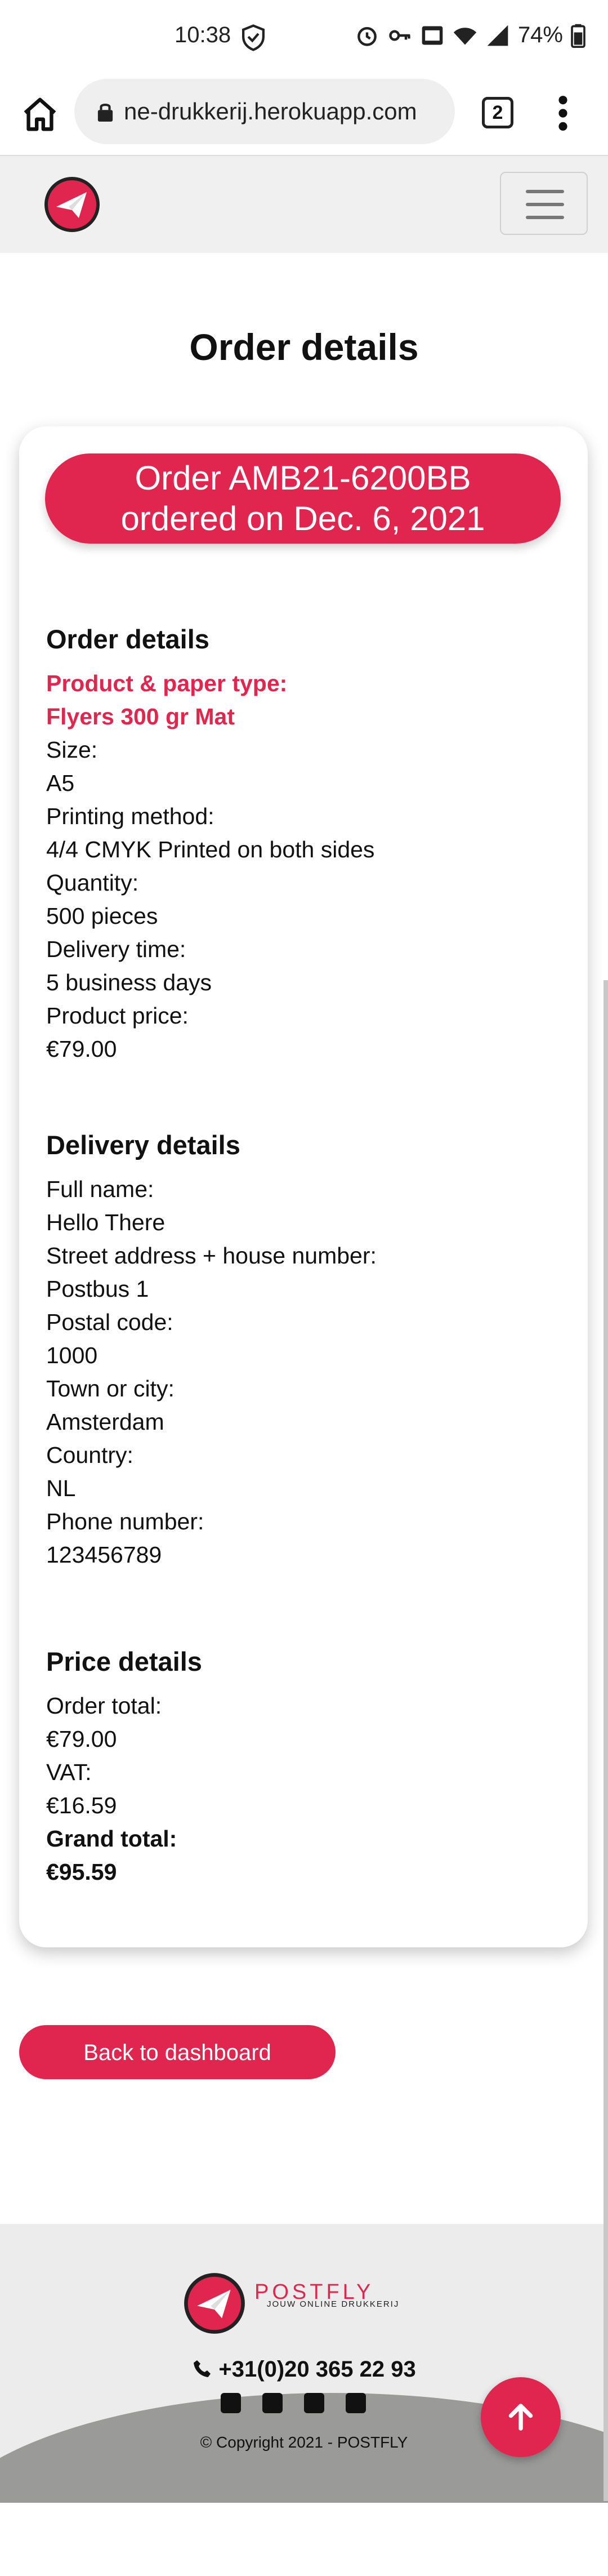 This screenshot has width=608, height=2576. Describe the element at coordinates (61, 1488) in the screenshot. I see `country-value: NL` at that location.